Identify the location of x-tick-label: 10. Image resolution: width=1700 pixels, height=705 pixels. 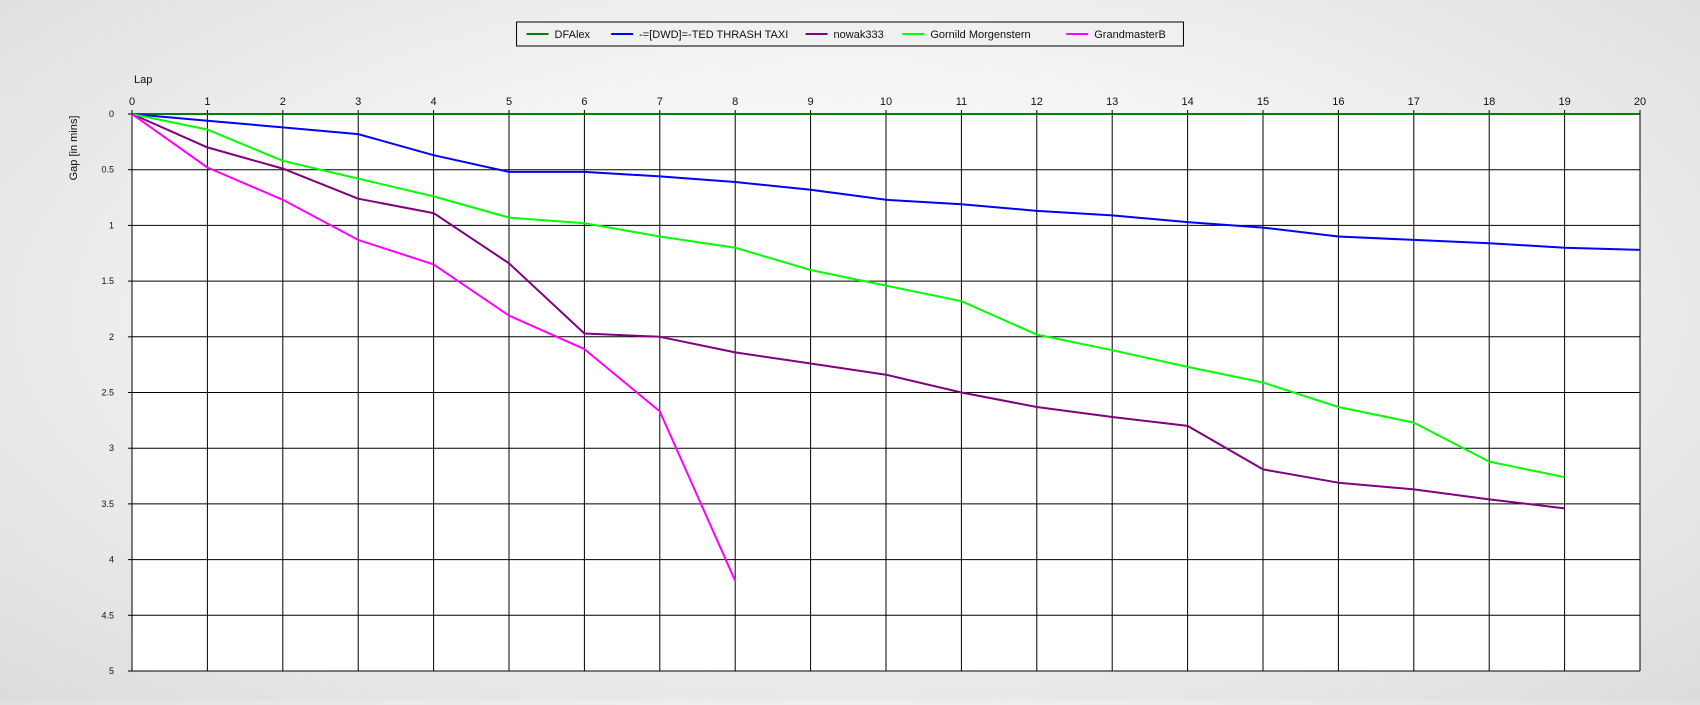
(886, 102).